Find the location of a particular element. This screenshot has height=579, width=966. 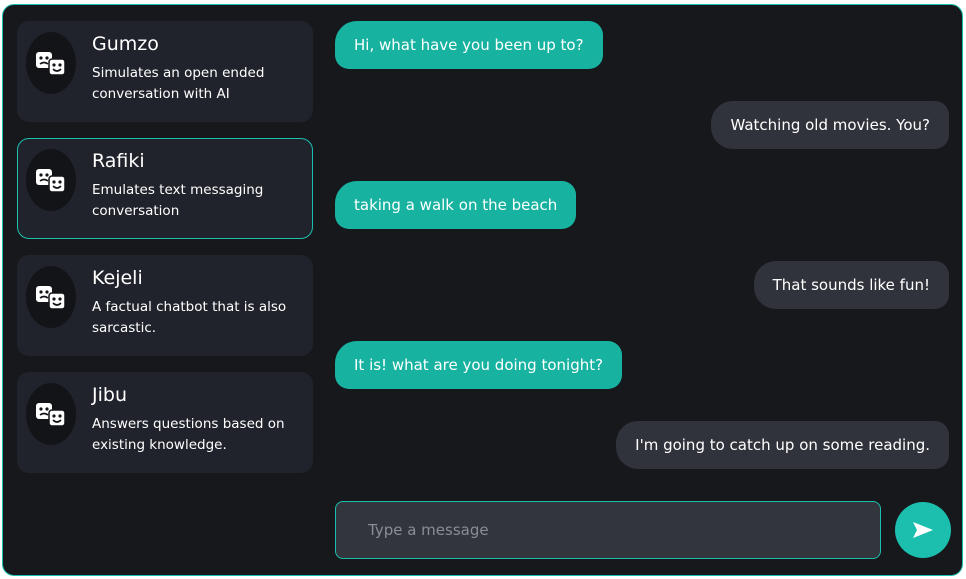

send-icon is located at coordinates (923, 530).